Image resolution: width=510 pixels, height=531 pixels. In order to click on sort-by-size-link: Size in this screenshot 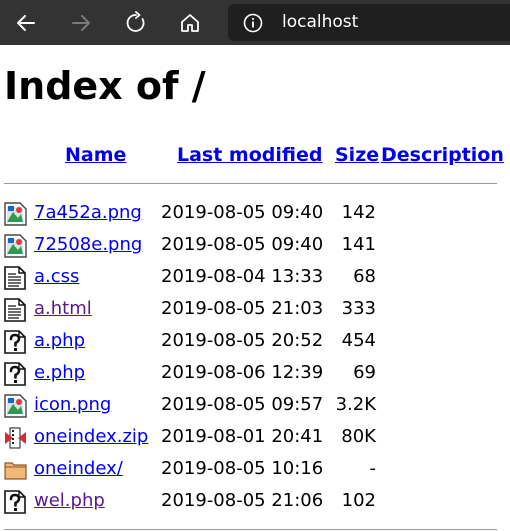, I will do `click(357, 155)`.